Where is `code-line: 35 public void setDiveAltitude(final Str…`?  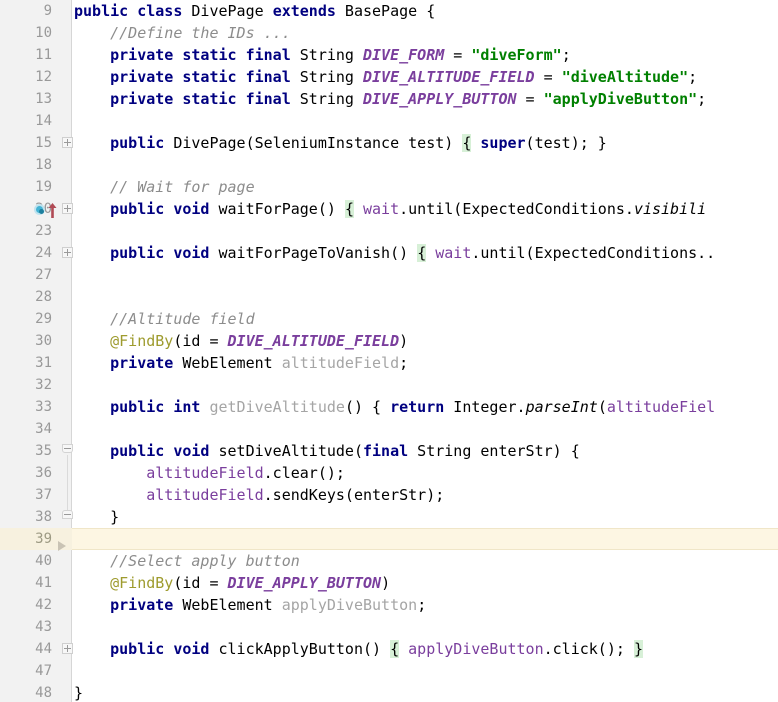 code-line: 35 public void setDiveAltitude(final Str… is located at coordinates (389, 451).